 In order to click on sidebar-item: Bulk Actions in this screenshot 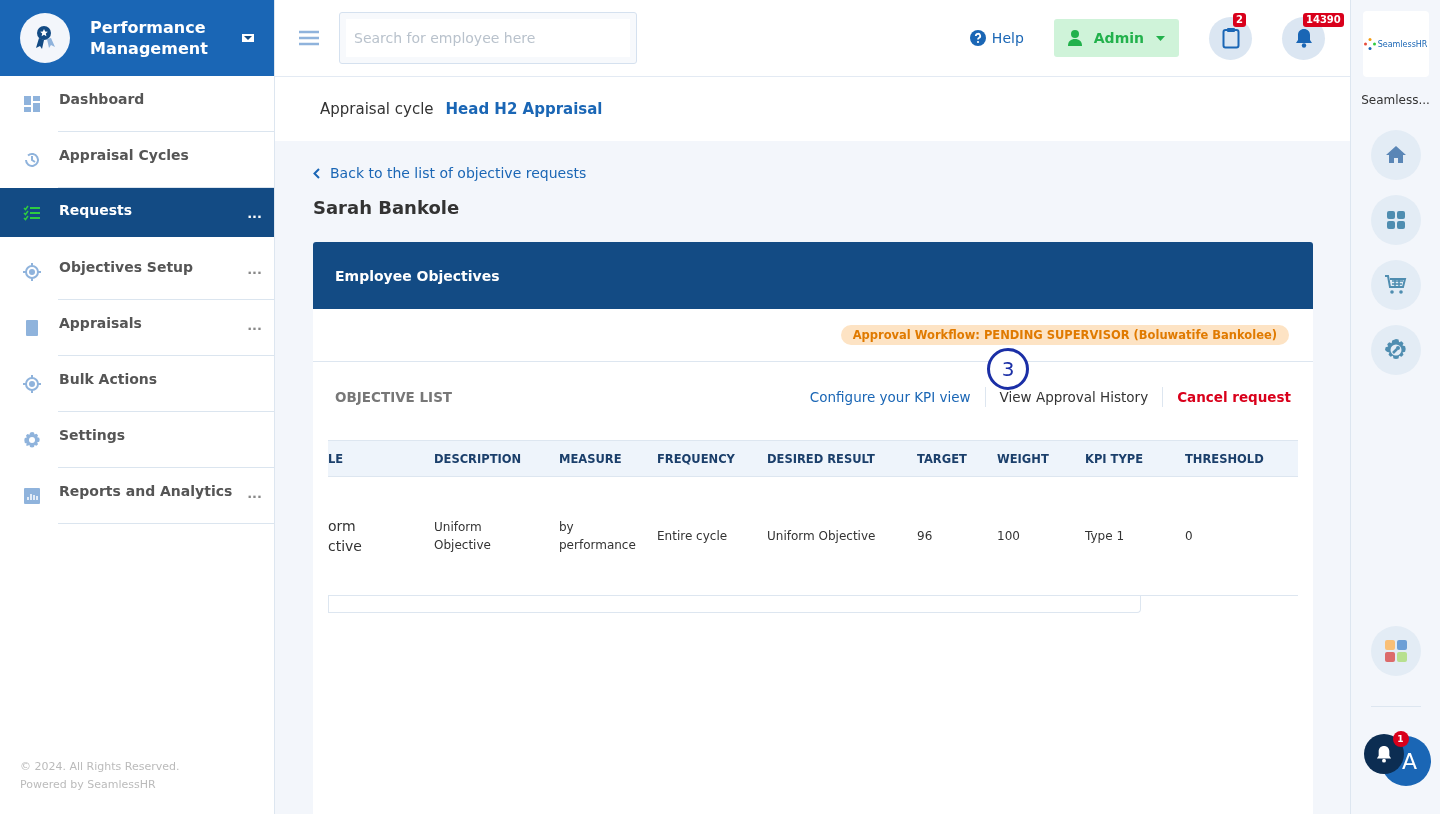, I will do `click(137, 384)`.